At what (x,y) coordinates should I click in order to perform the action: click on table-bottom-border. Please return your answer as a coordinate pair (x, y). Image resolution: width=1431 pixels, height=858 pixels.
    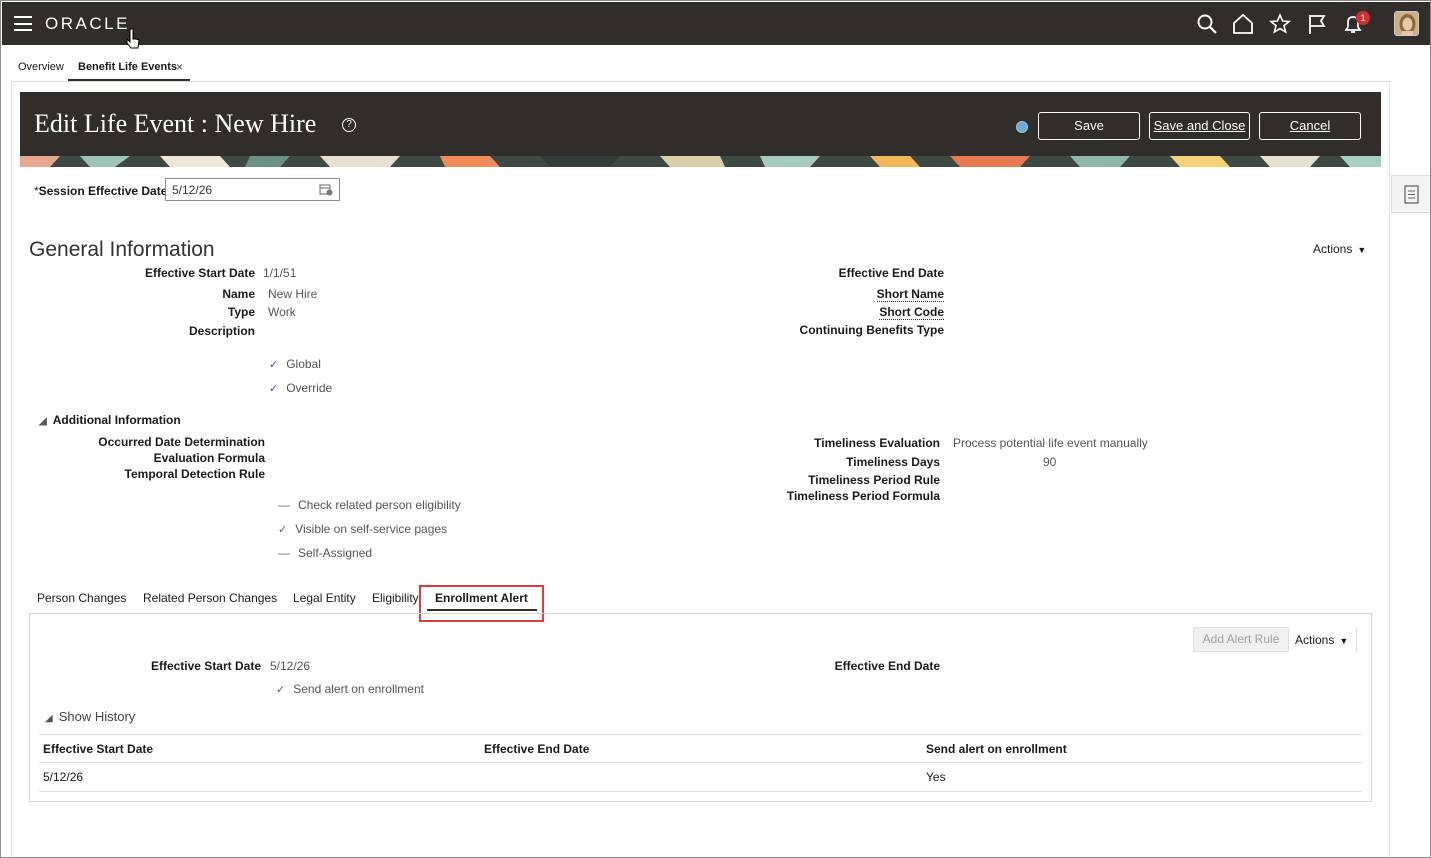
    Looking at the image, I should click on (700, 791).